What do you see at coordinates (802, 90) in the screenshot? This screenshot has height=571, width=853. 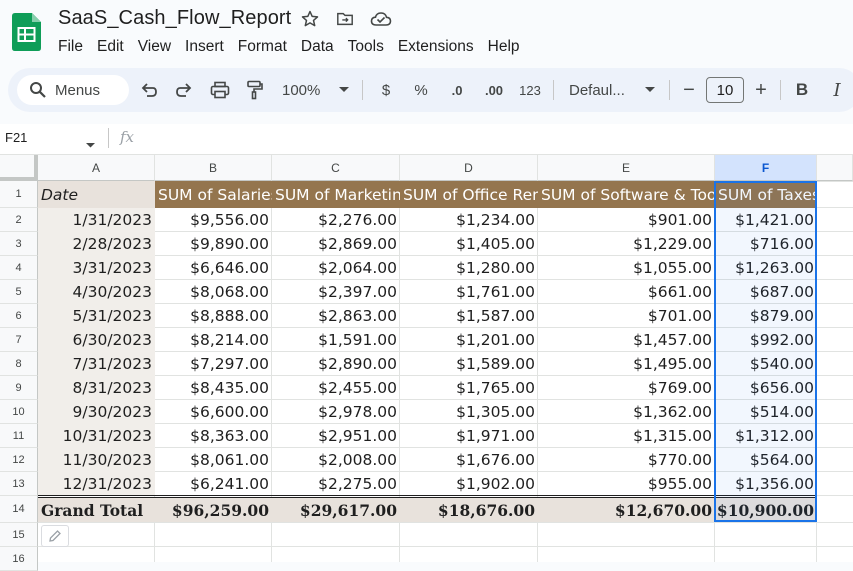 I see `bold-button: B` at bounding box center [802, 90].